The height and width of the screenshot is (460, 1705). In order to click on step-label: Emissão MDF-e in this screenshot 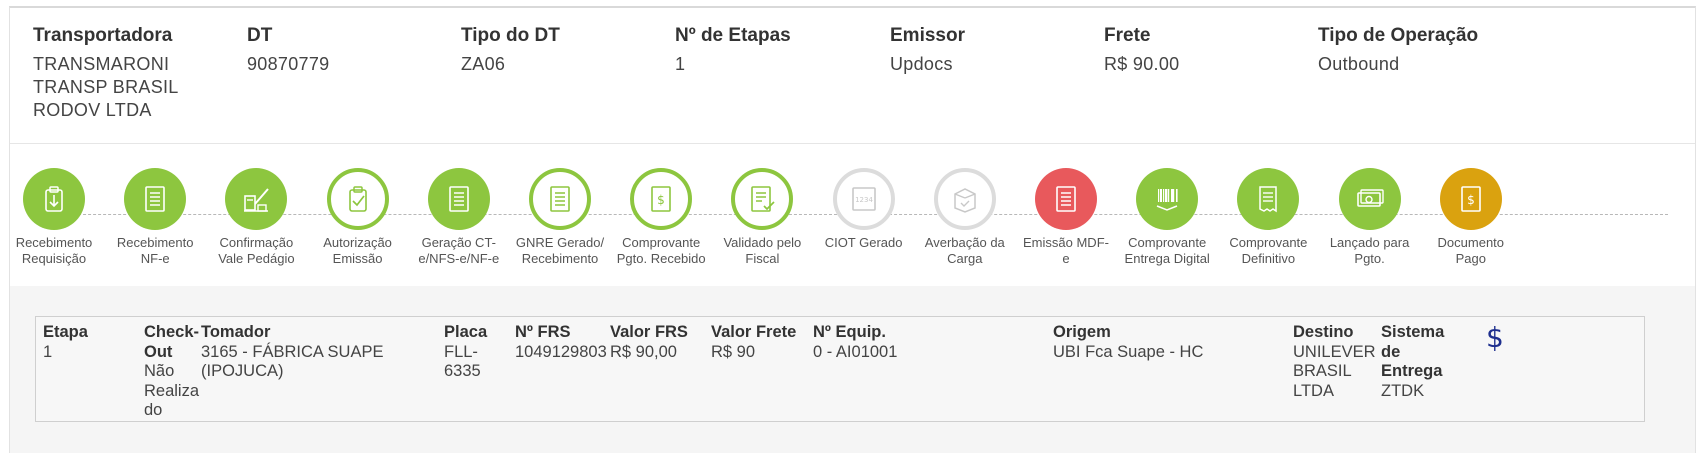, I will do `click(1066, 251)`.